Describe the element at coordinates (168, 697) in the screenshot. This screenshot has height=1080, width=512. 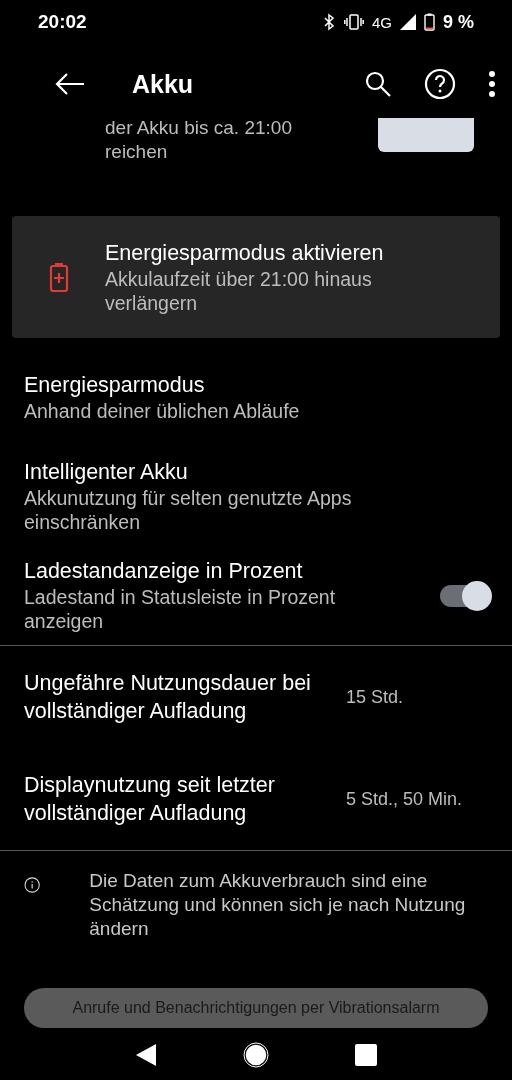
I see `stat-label: Ungefähre Nutzungsdauer bei vollständiger Aufladung` at that location.